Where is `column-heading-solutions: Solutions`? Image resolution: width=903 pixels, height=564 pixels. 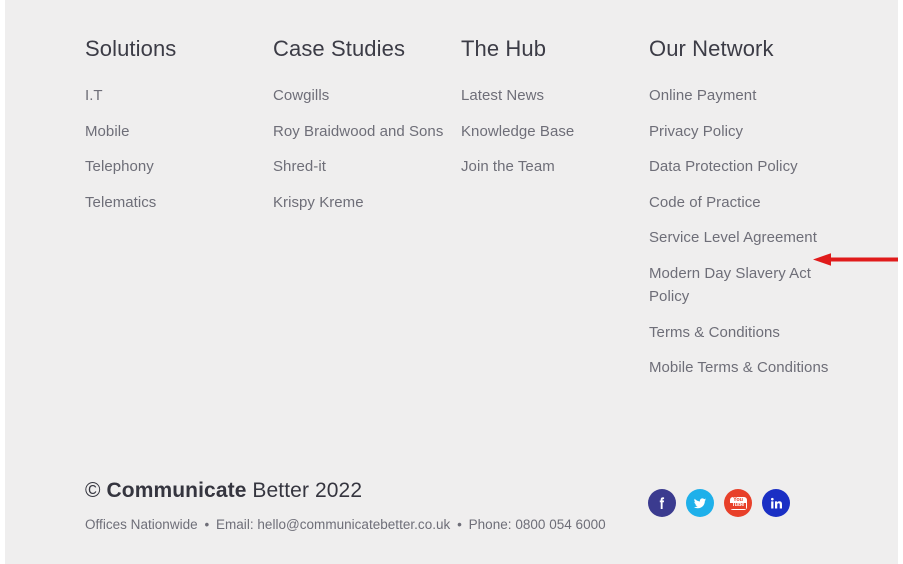
column-heading-solutions: Solutions is located at coordinates (131, 48).